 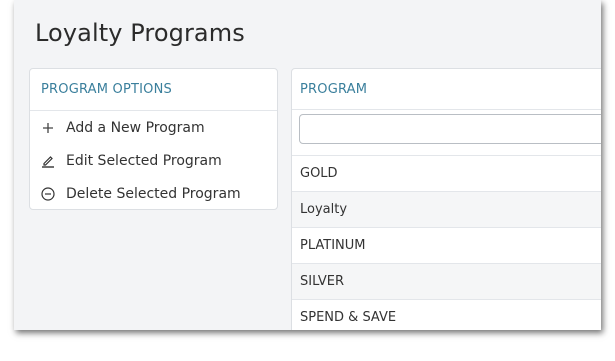 I want to click on plus-icon, so click(x=48, y=128).